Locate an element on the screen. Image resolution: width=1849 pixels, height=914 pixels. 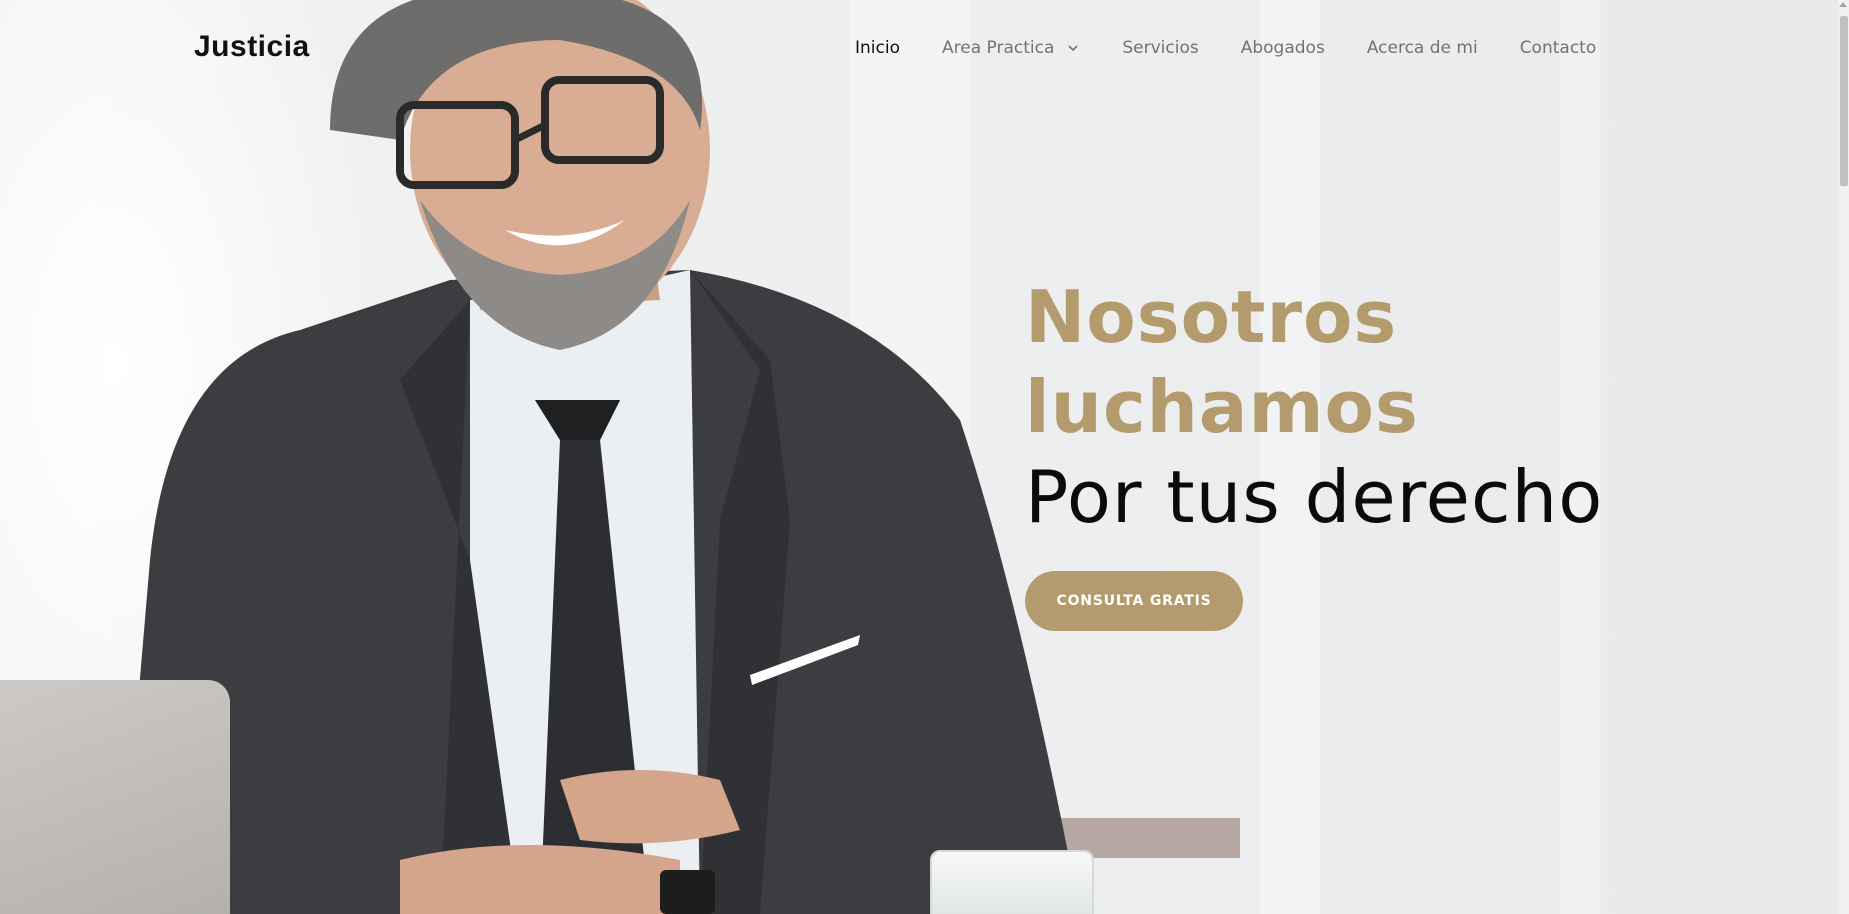
nav-item-acerca-de-mi: Acerca de mi is located at coordinates (1422, 48).